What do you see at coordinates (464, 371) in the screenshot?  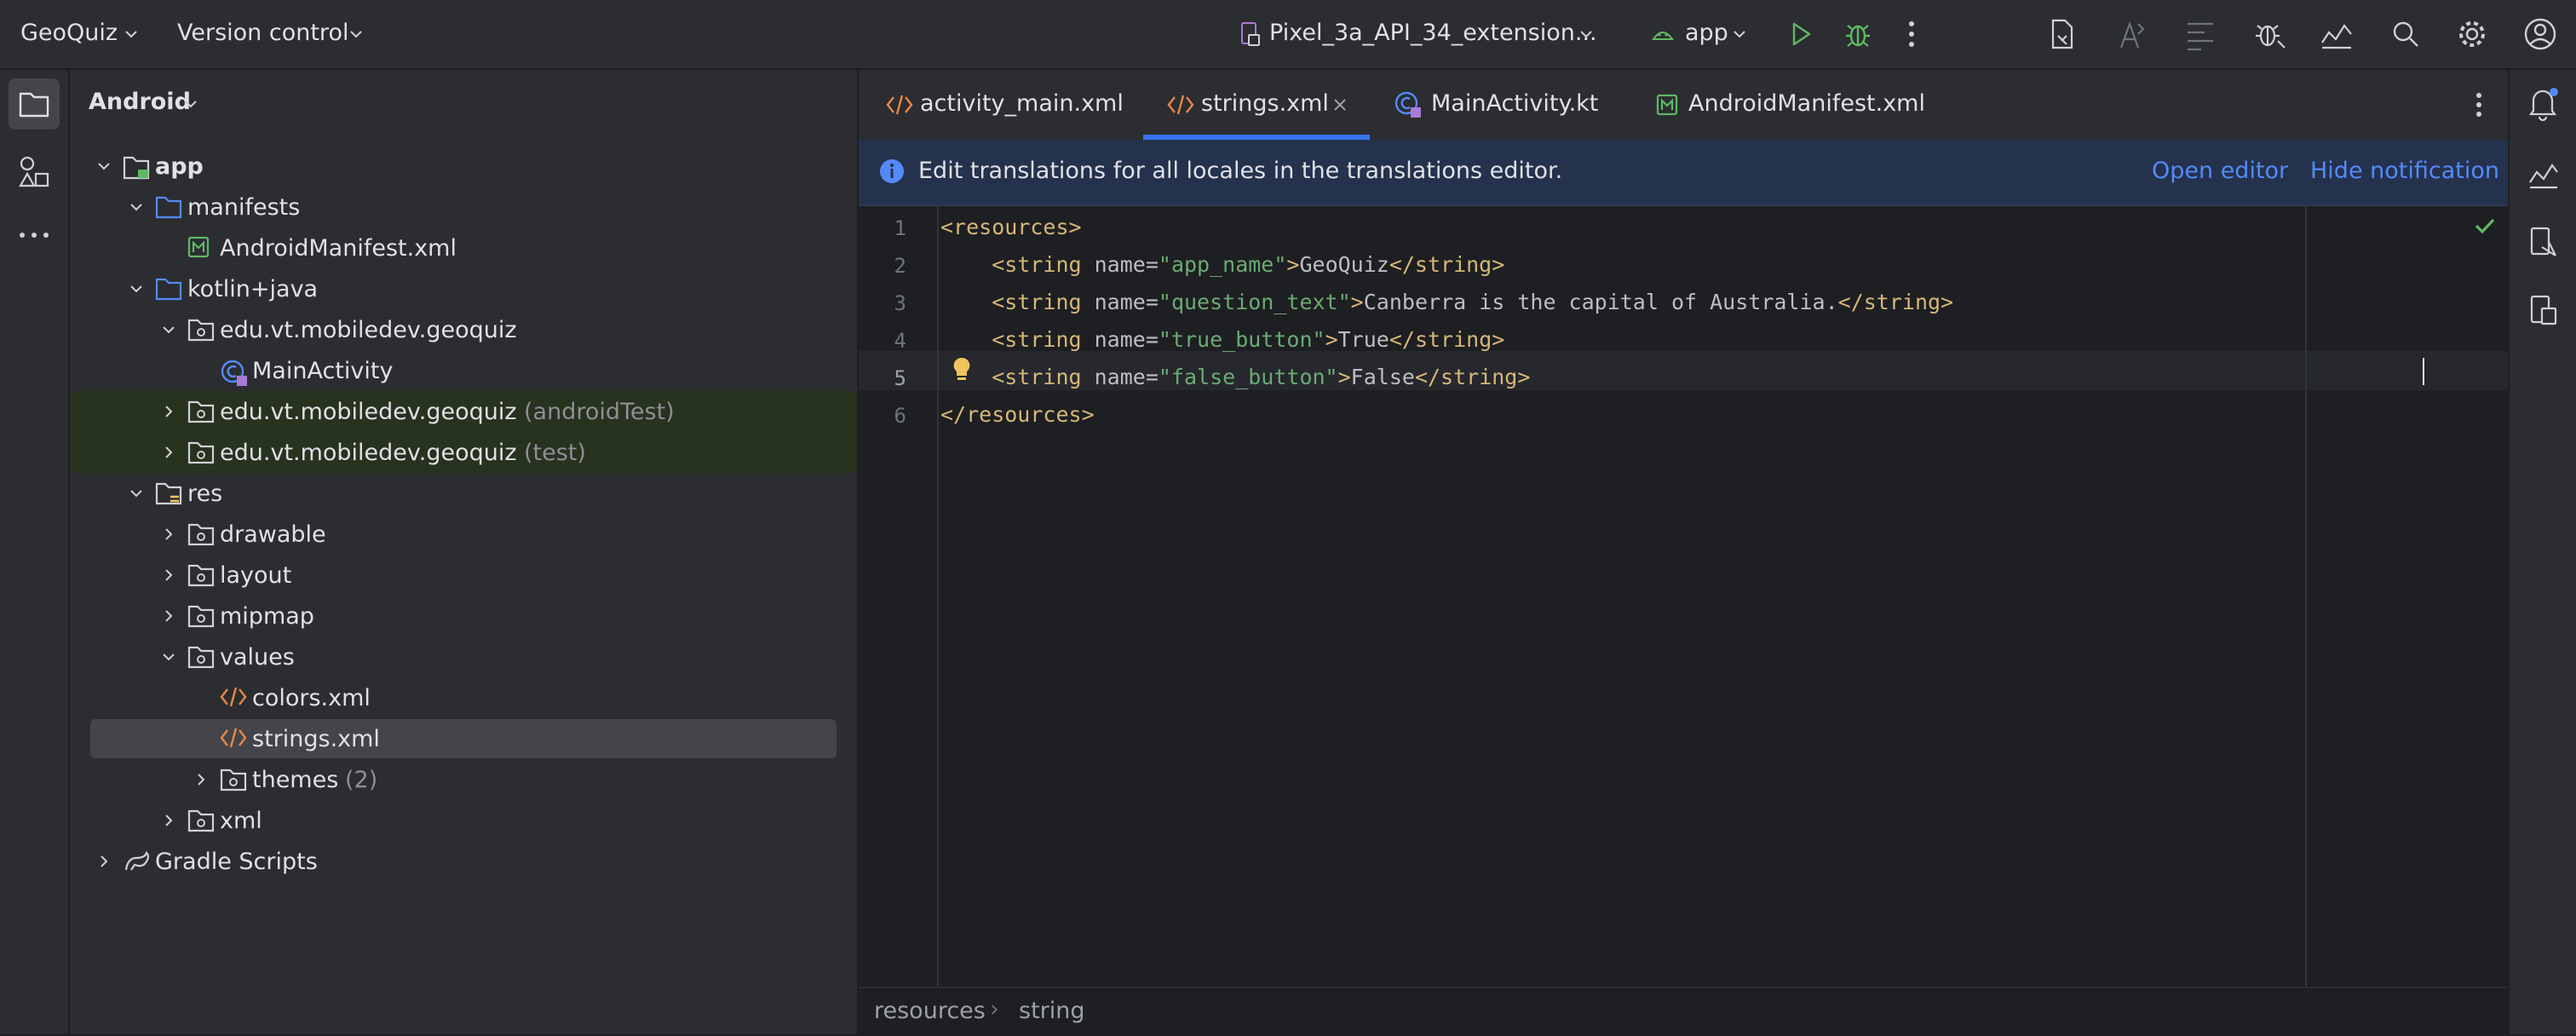 I see `tree-item-main-activity: MainActivity` at bounding box center [464, 371].